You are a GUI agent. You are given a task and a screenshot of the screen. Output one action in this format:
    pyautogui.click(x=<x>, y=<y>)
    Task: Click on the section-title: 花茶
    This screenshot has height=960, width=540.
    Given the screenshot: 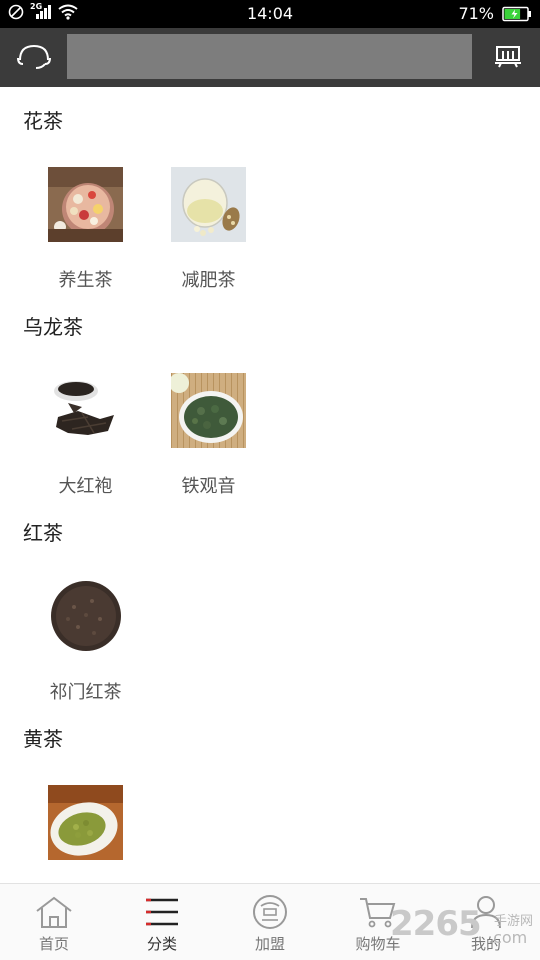 What is the action you would take?
    pyautogui.click(x=43, y=121)
    